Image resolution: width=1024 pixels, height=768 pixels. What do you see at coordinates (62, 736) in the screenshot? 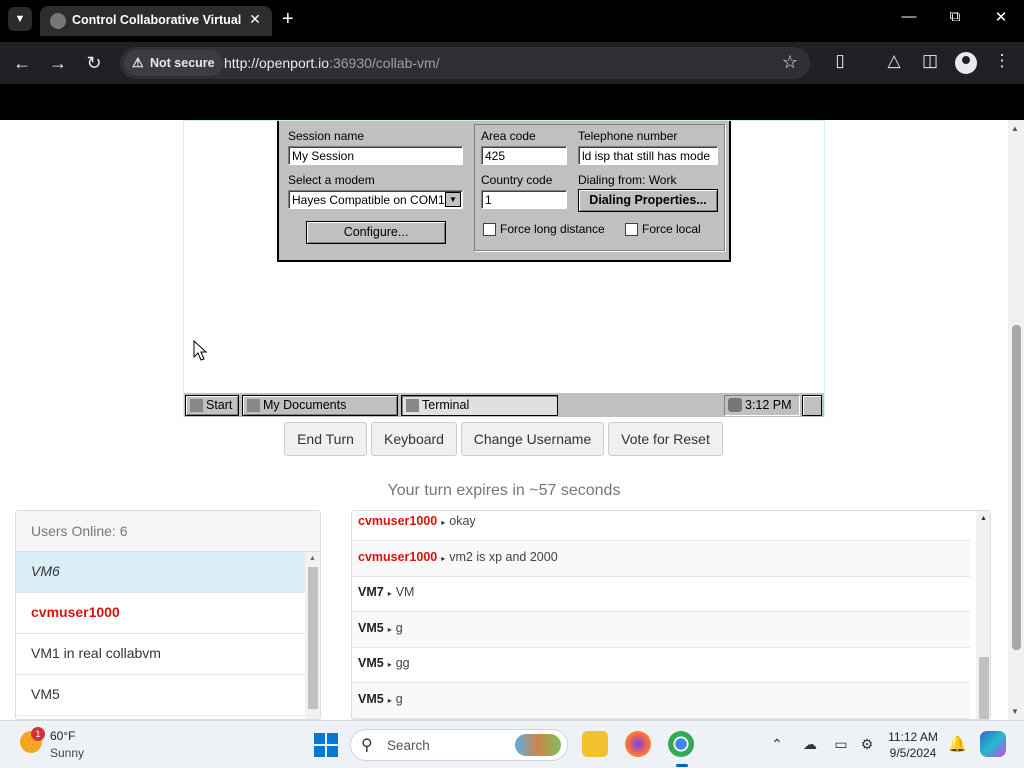
I see `weather-temperature: 60°F` at bounding box center [62, 736].